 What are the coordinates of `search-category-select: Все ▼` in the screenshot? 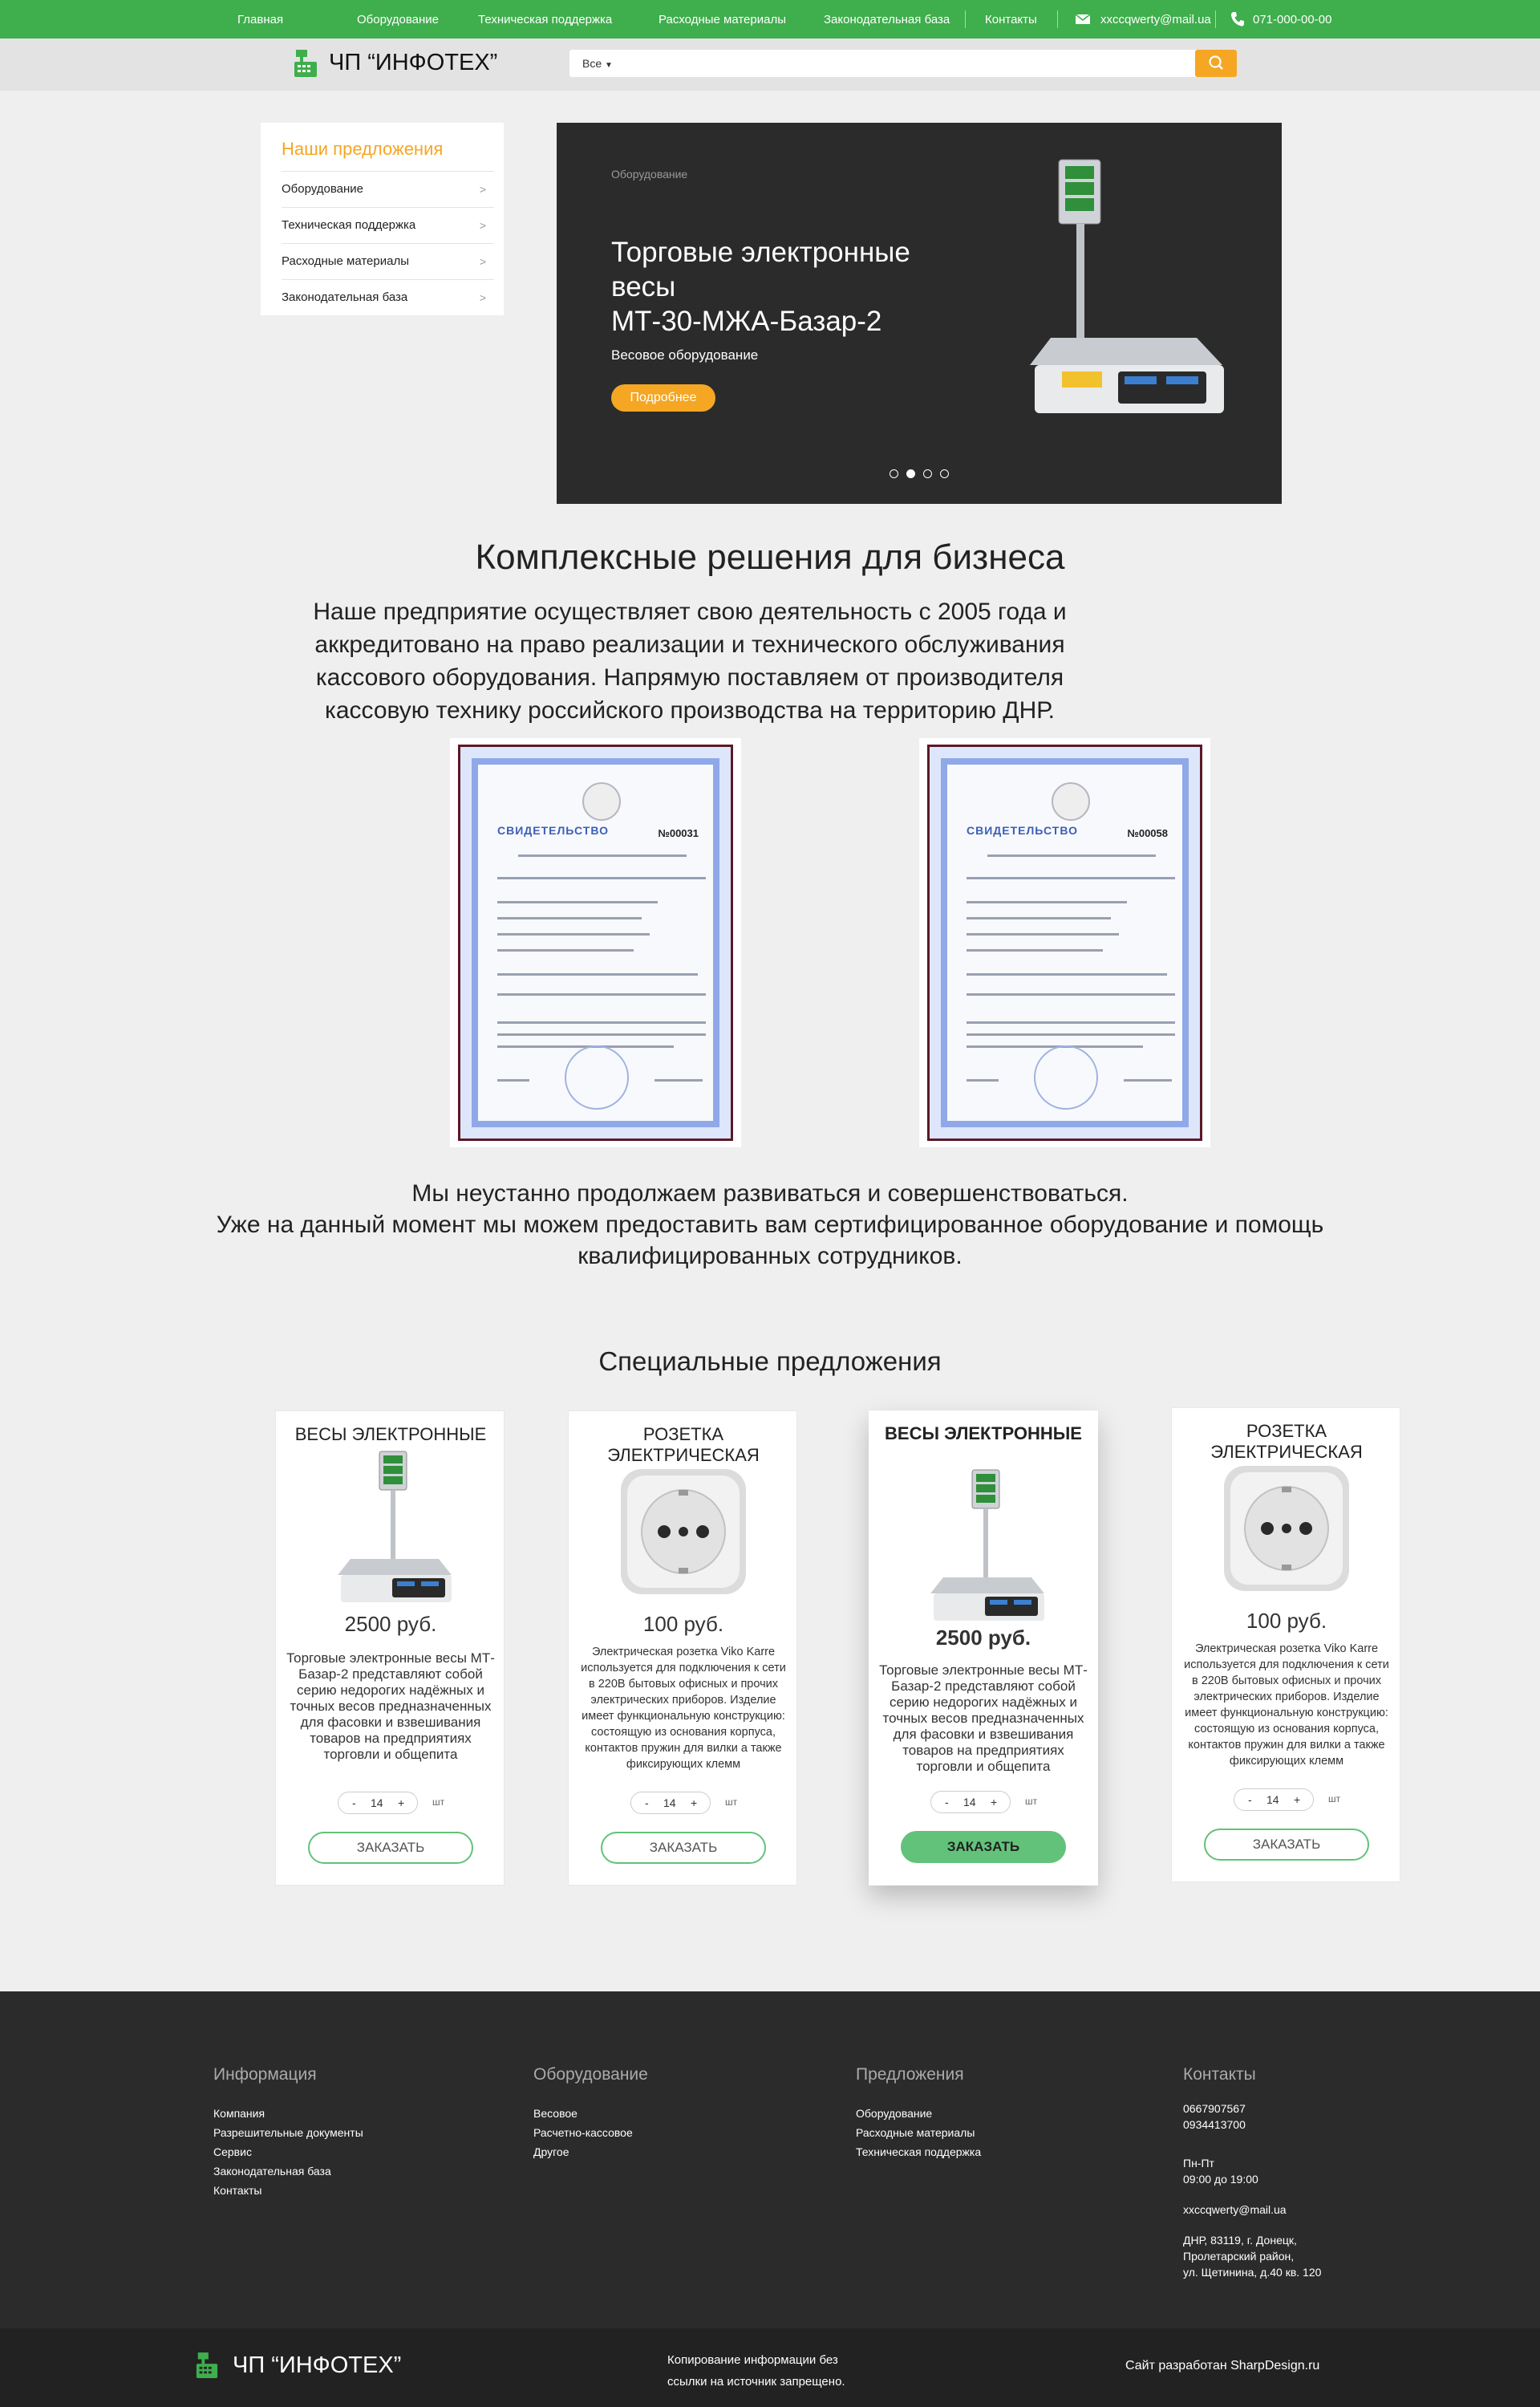 It's located at (595, 64).